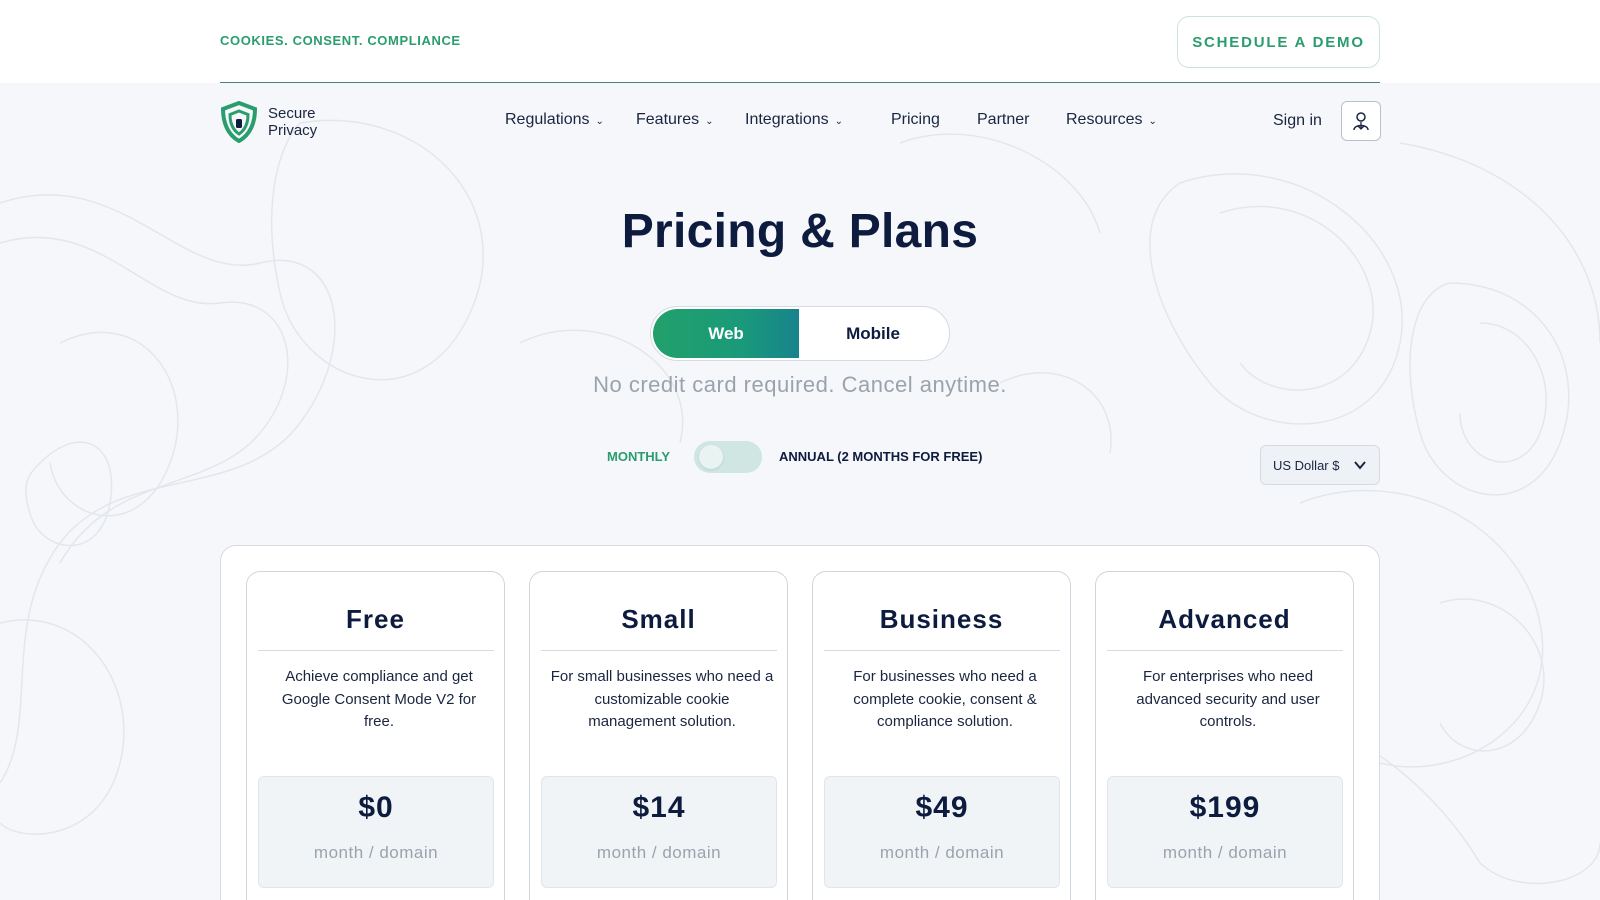 This screenshot has height=900, width=1600. I want to click on nav-item-integrations: Integrations ⌄, so click(794, 120).